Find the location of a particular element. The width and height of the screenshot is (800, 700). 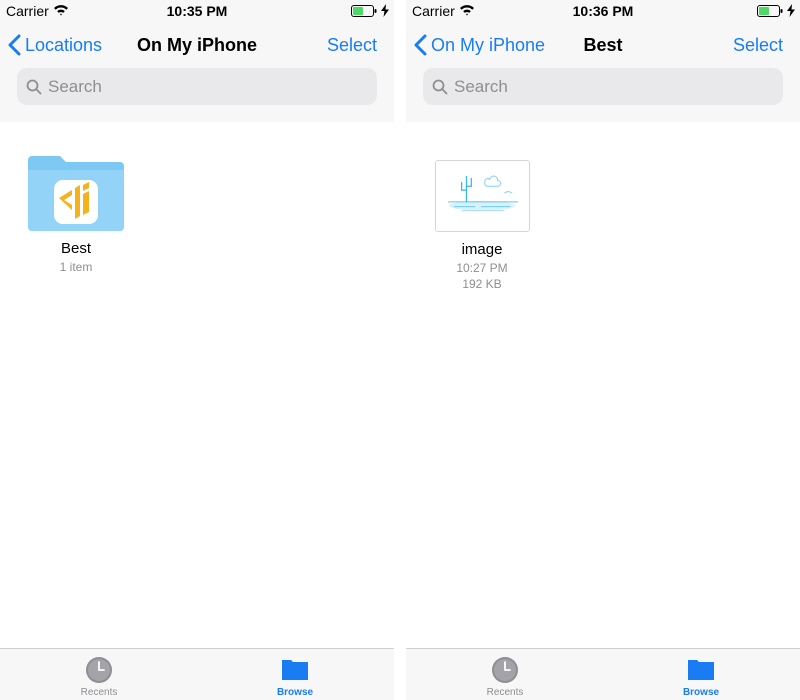

image-thumbnail is located at coordinates (482, 196).